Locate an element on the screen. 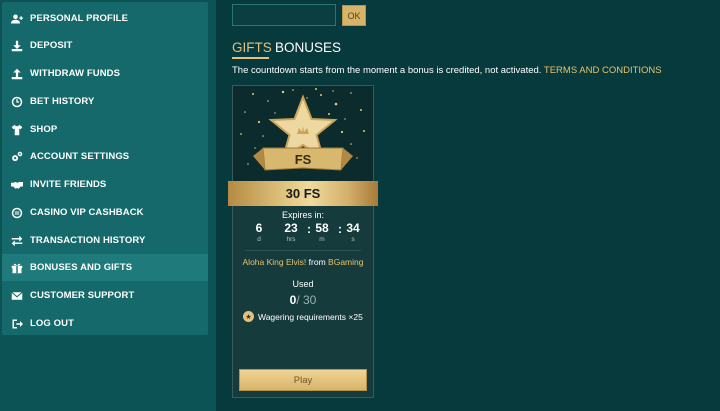 Image resolution: width=720 pixels, height=411 pixels. sidebar-item-account-settings: ACCOUNT SETTINGS is located at coordinates (105, 156).